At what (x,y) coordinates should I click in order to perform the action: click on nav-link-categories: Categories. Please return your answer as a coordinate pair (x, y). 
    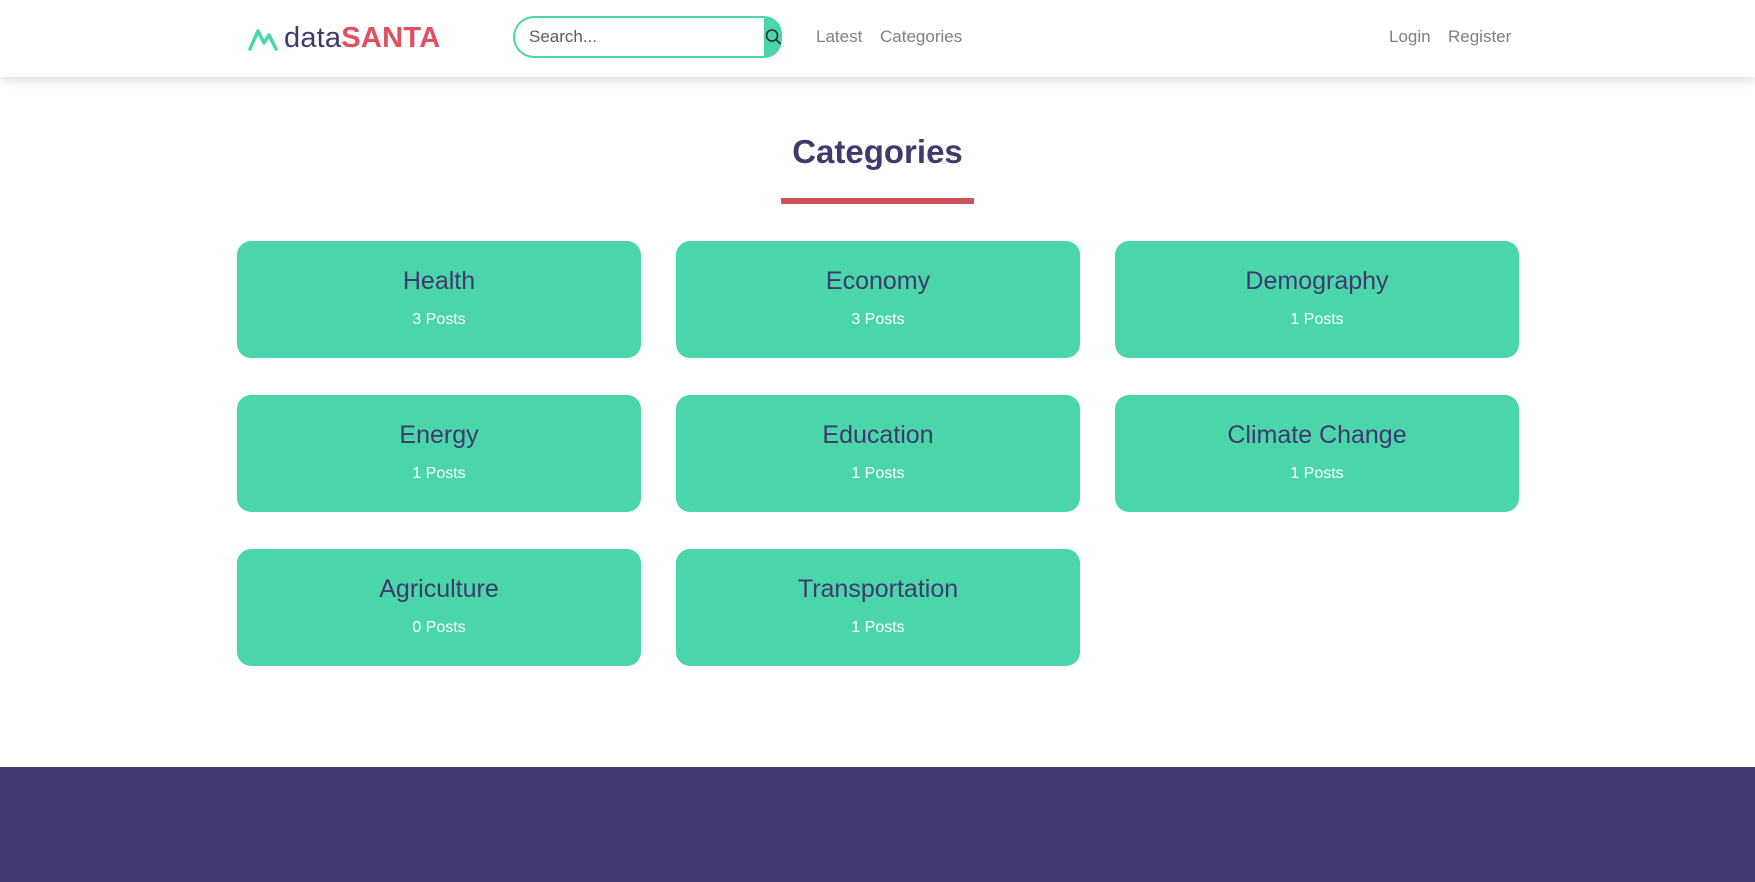
    Looking at the image, I should click on (921, 37).